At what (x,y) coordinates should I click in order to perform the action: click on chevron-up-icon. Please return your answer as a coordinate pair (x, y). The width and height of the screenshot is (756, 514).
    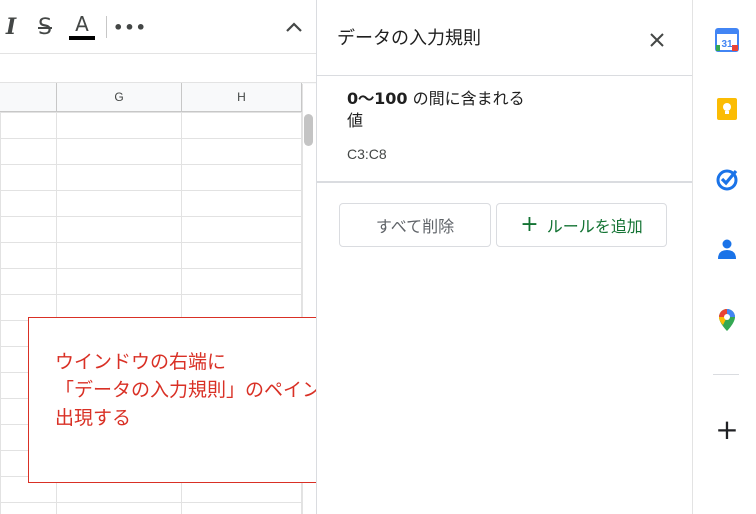
    Looking at the image, I should click on (294, 27).